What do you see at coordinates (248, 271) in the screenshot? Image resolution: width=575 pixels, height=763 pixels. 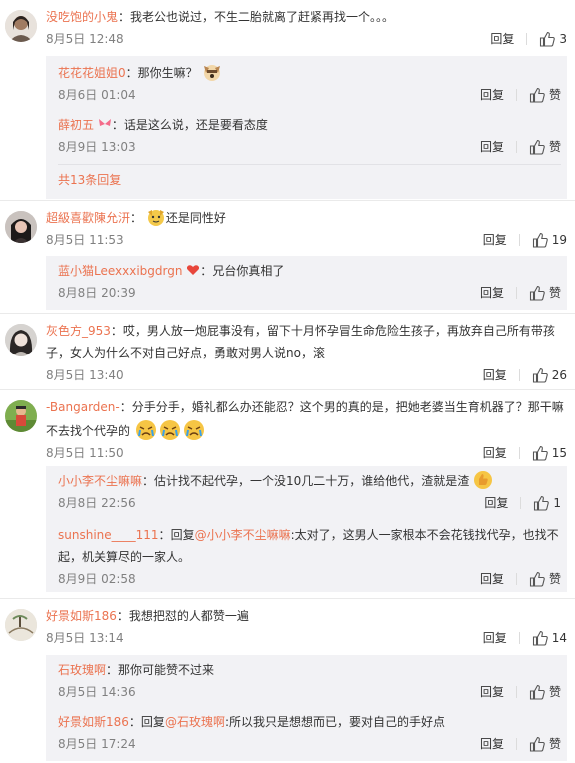 I see `reply-text: 兄台你真相了` at bounding box center [248, 271].